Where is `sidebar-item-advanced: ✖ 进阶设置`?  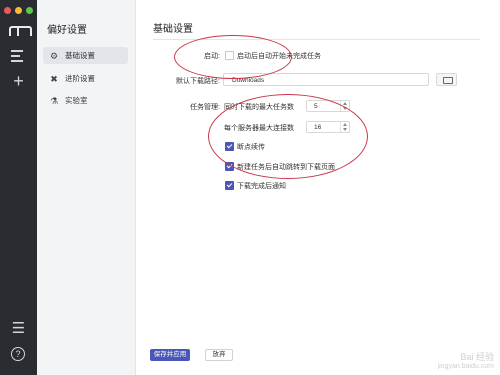 sidebar-item-advanced: ✖ 进阶设置 is located at coordinates (85, 78).